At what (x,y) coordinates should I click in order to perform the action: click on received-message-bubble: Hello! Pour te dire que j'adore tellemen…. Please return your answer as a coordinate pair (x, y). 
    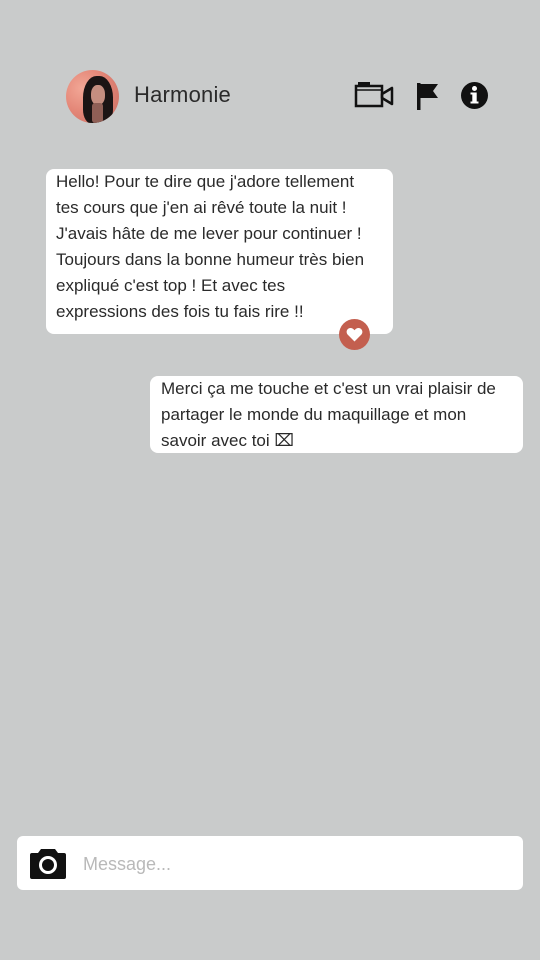
    Looking at the image, I should click on (219, 251).